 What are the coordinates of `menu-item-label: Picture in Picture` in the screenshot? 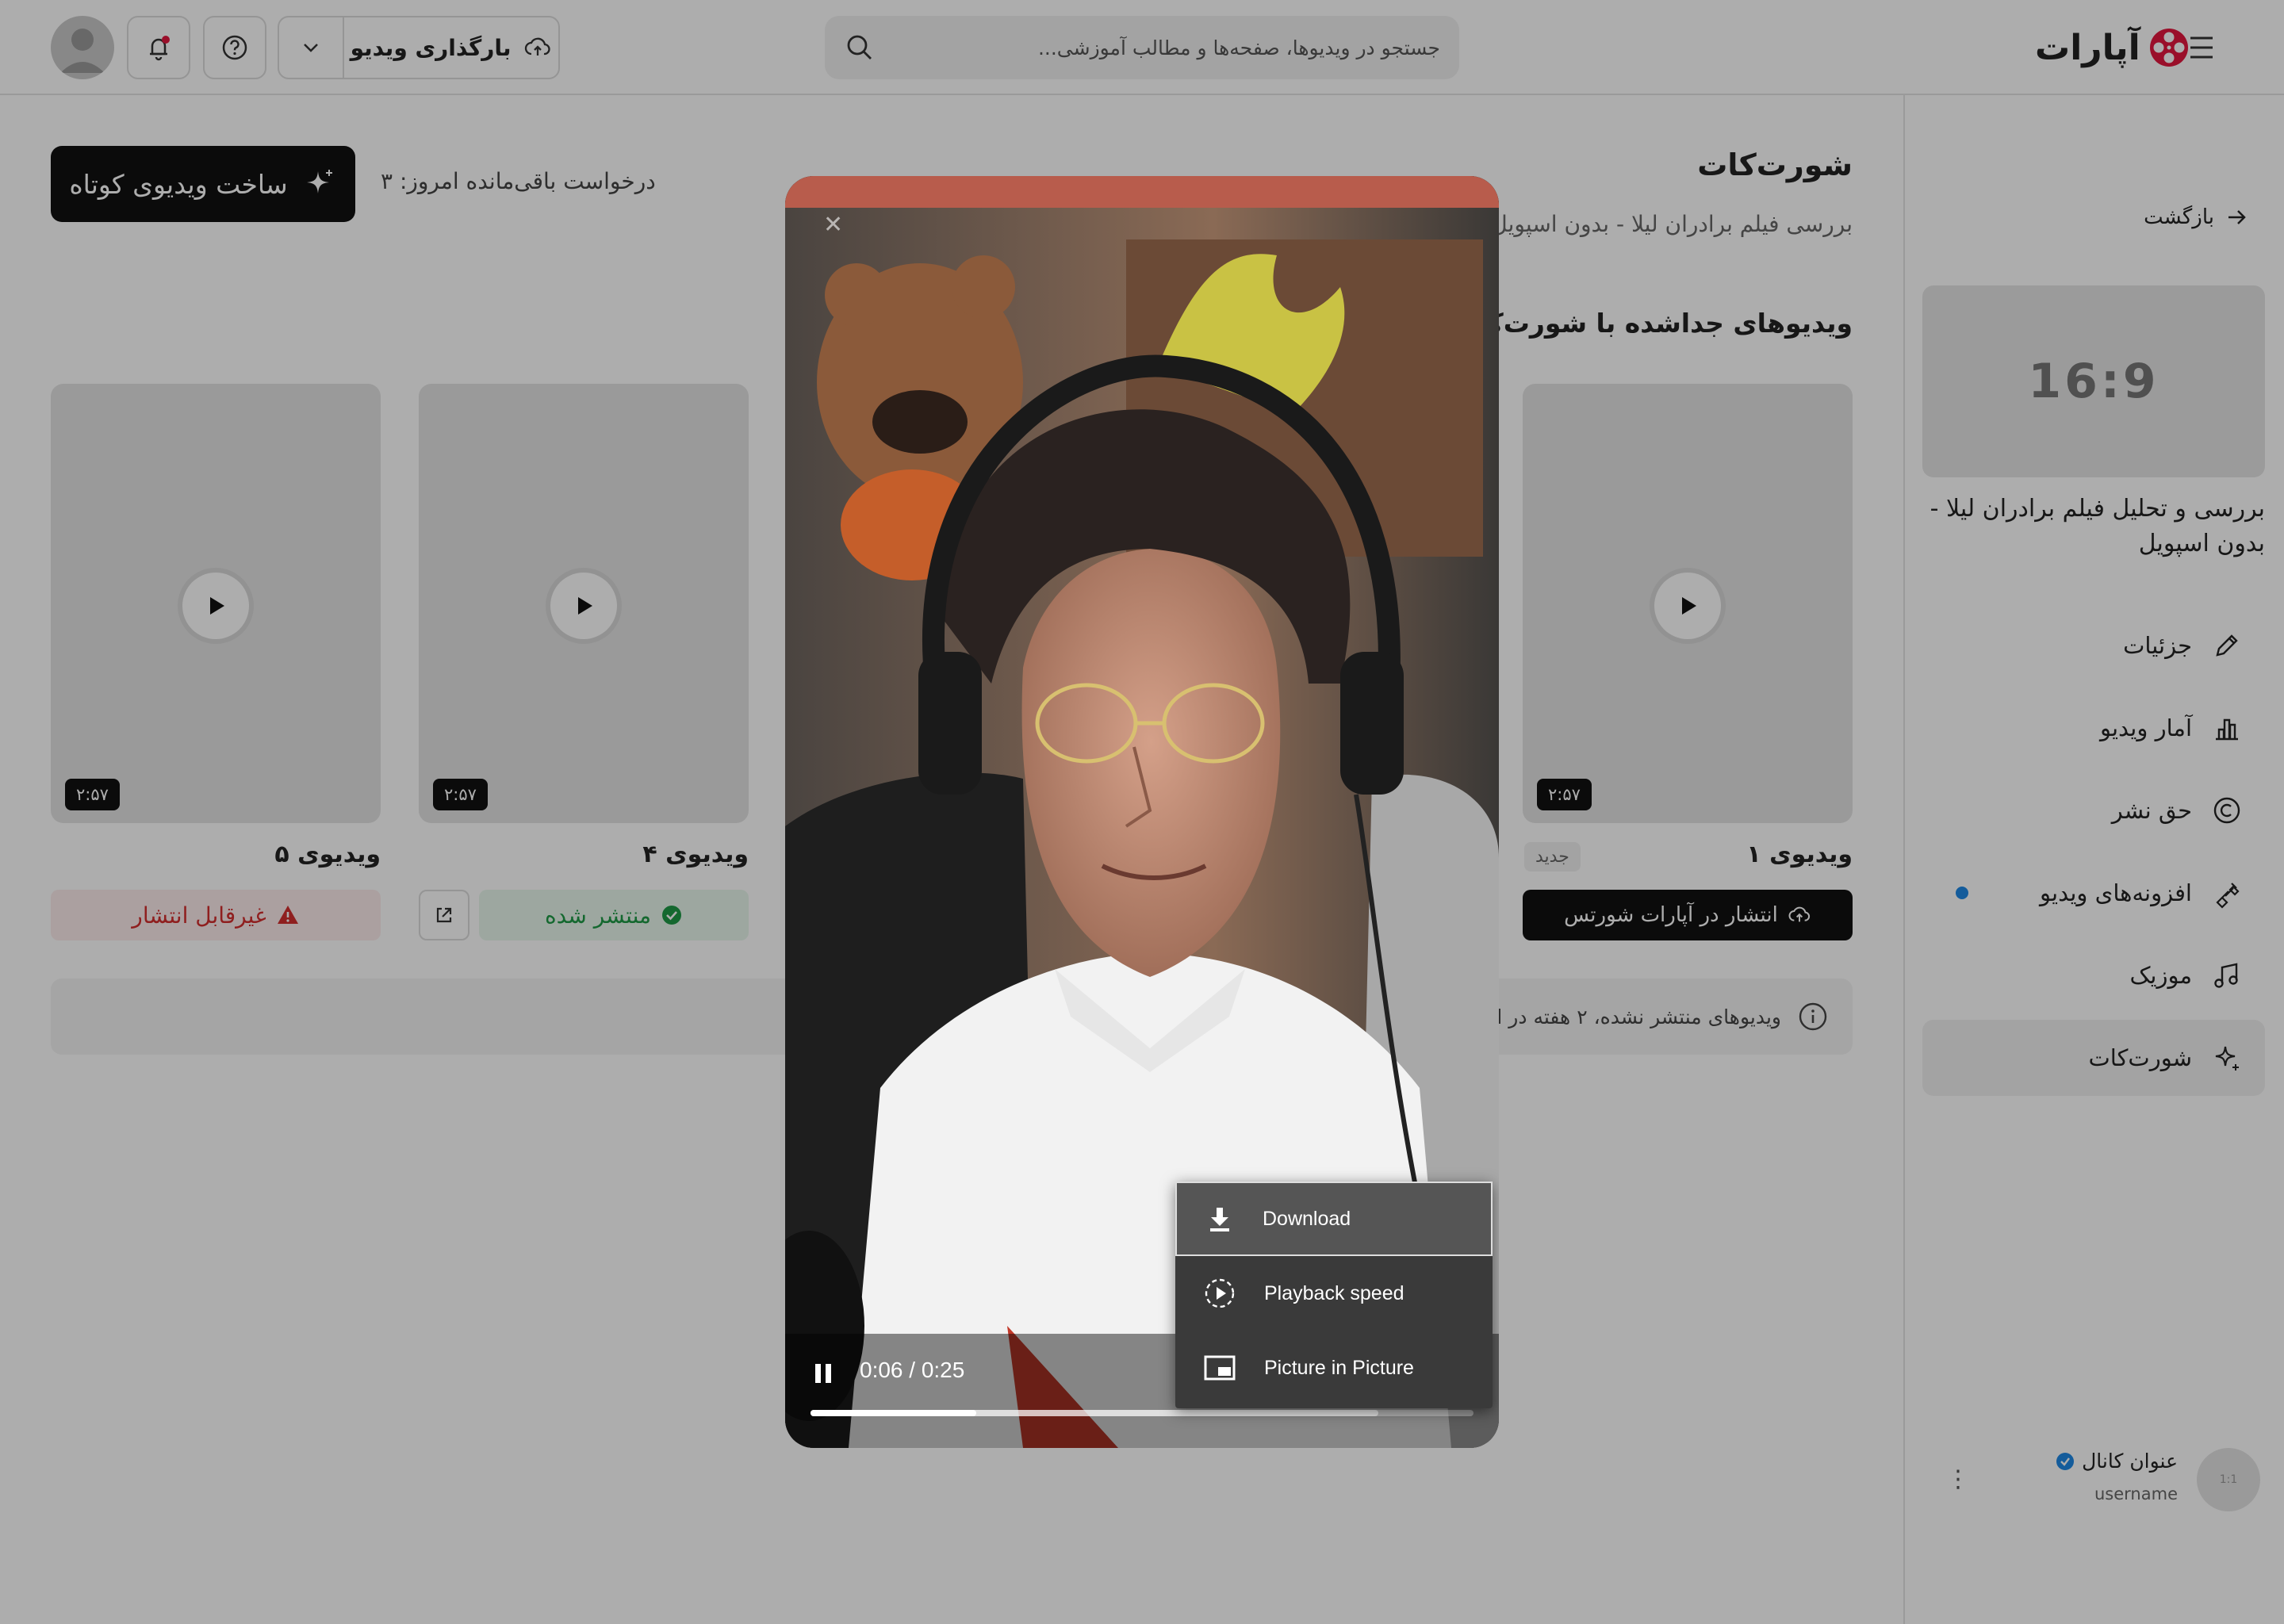 It's located at (1339, 1367).